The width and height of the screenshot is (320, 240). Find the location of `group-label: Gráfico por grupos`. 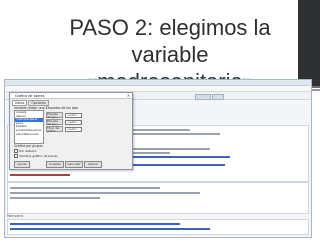

group-label: Gráfico por grupos is located at coordinates (28, 146).